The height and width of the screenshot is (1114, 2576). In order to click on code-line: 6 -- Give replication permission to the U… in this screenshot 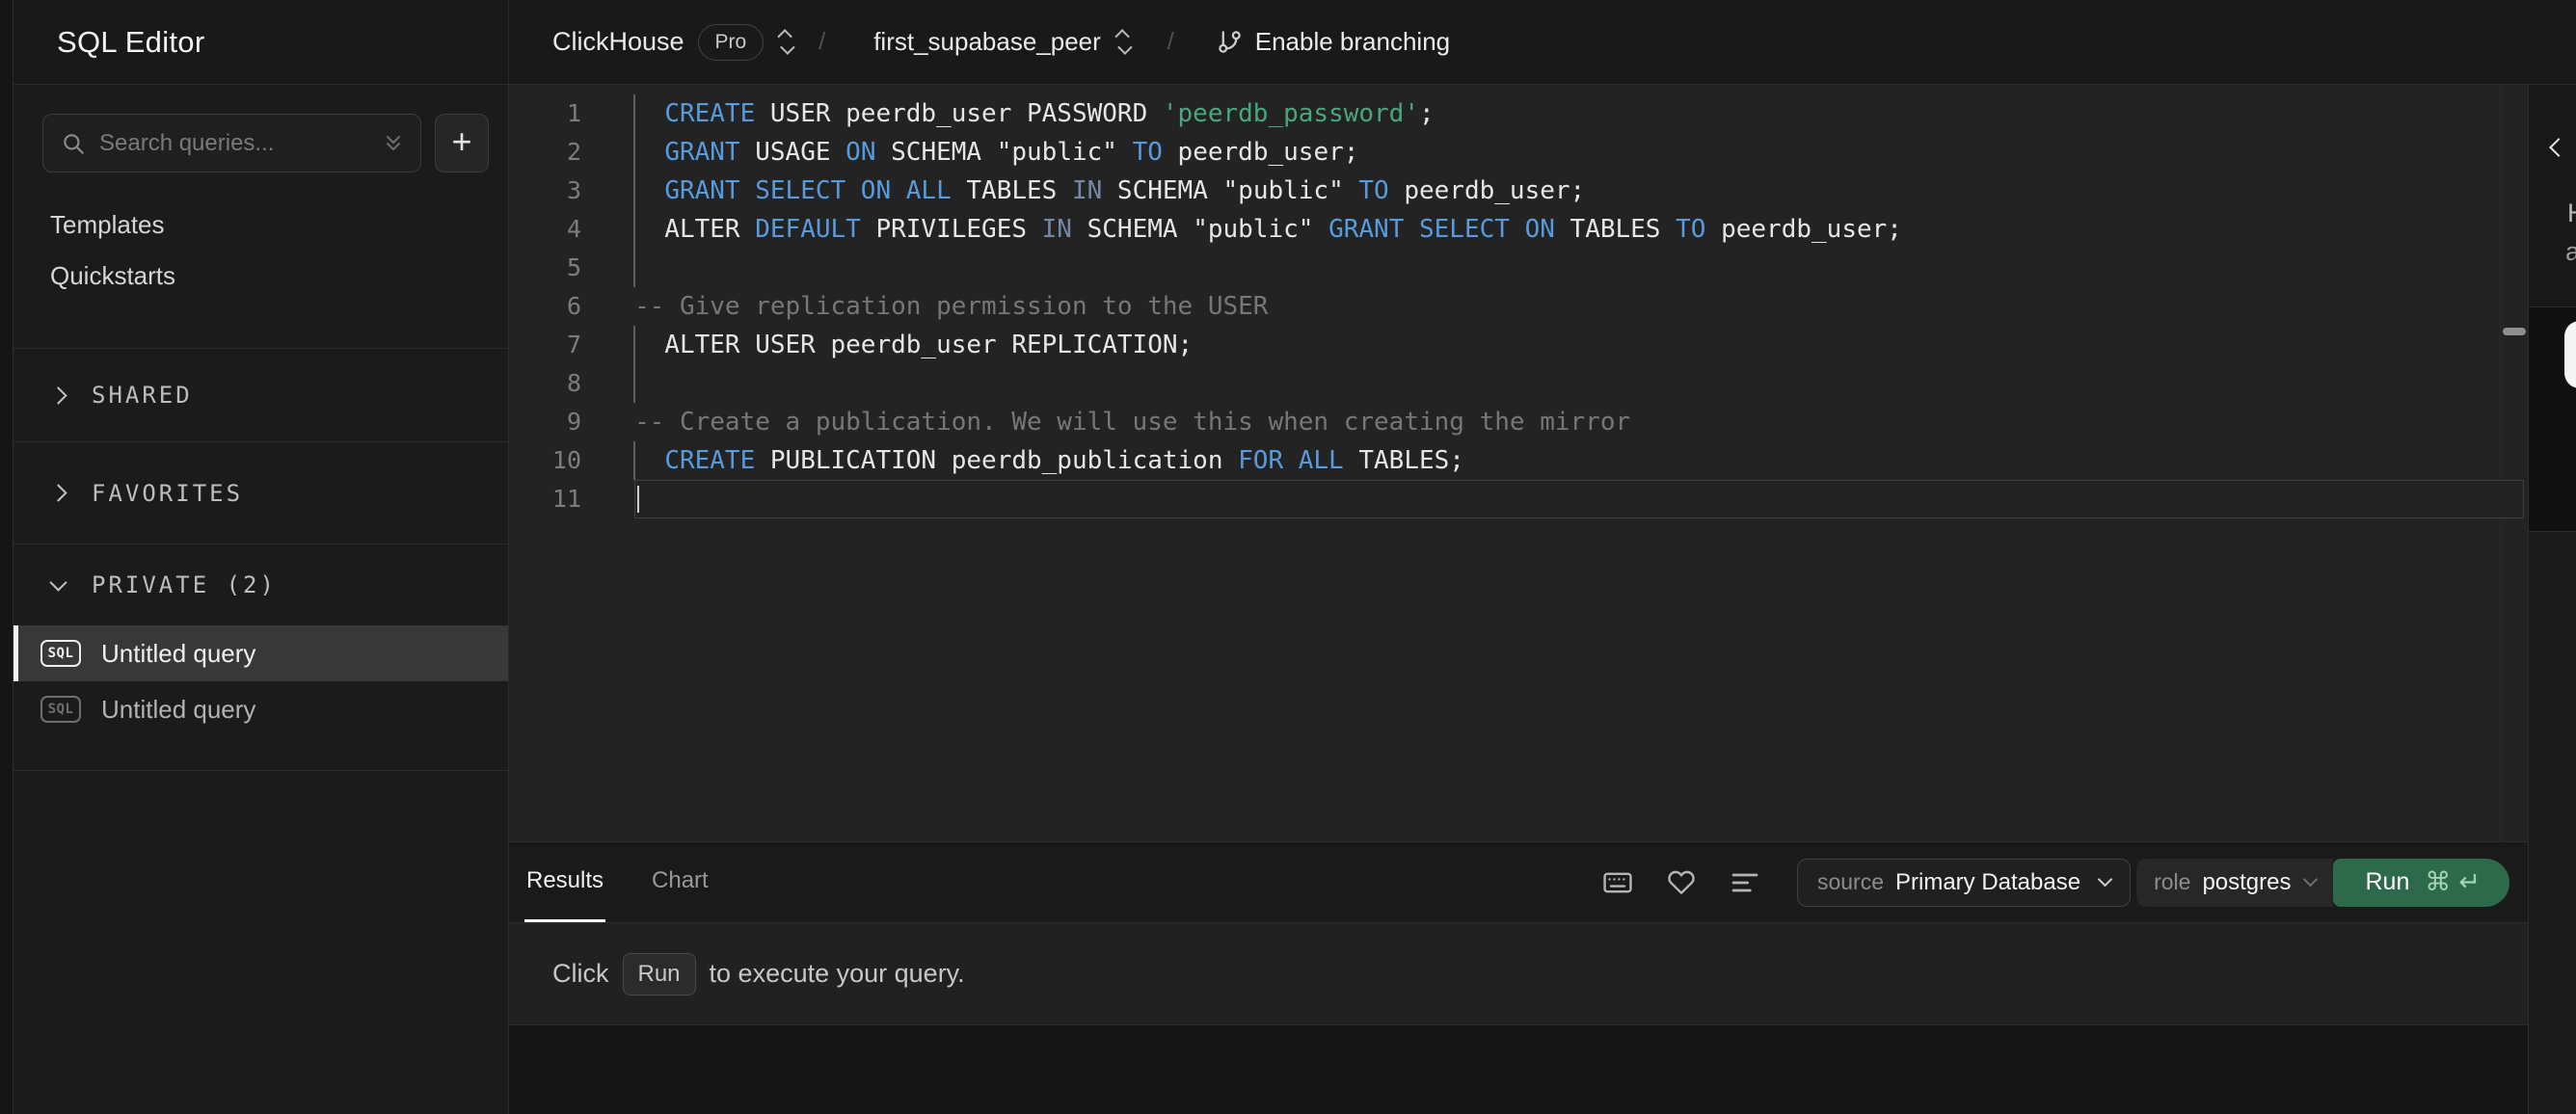, I will do `click(1519, 306)`.